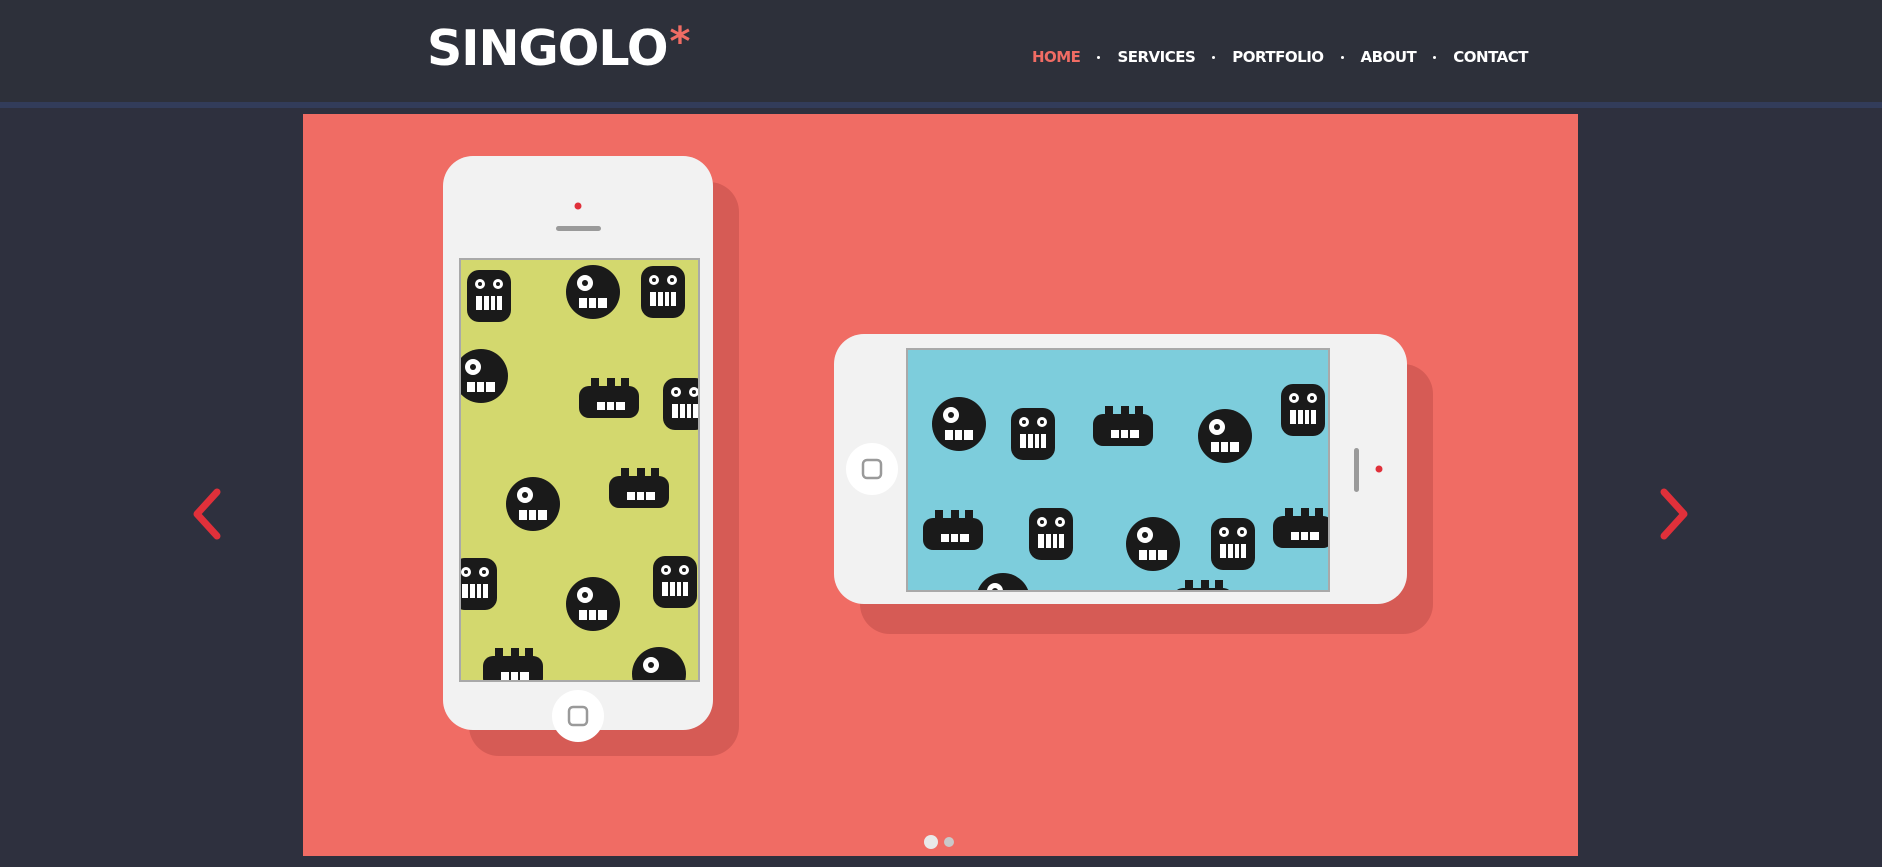 Image resolution: width=1882 pixels, height=867 pixels. What do you see at coordinates (1490, 57) in the screenshot?
I see `nav-item-contact: CONTACT` at bounding box center [1490, 57].